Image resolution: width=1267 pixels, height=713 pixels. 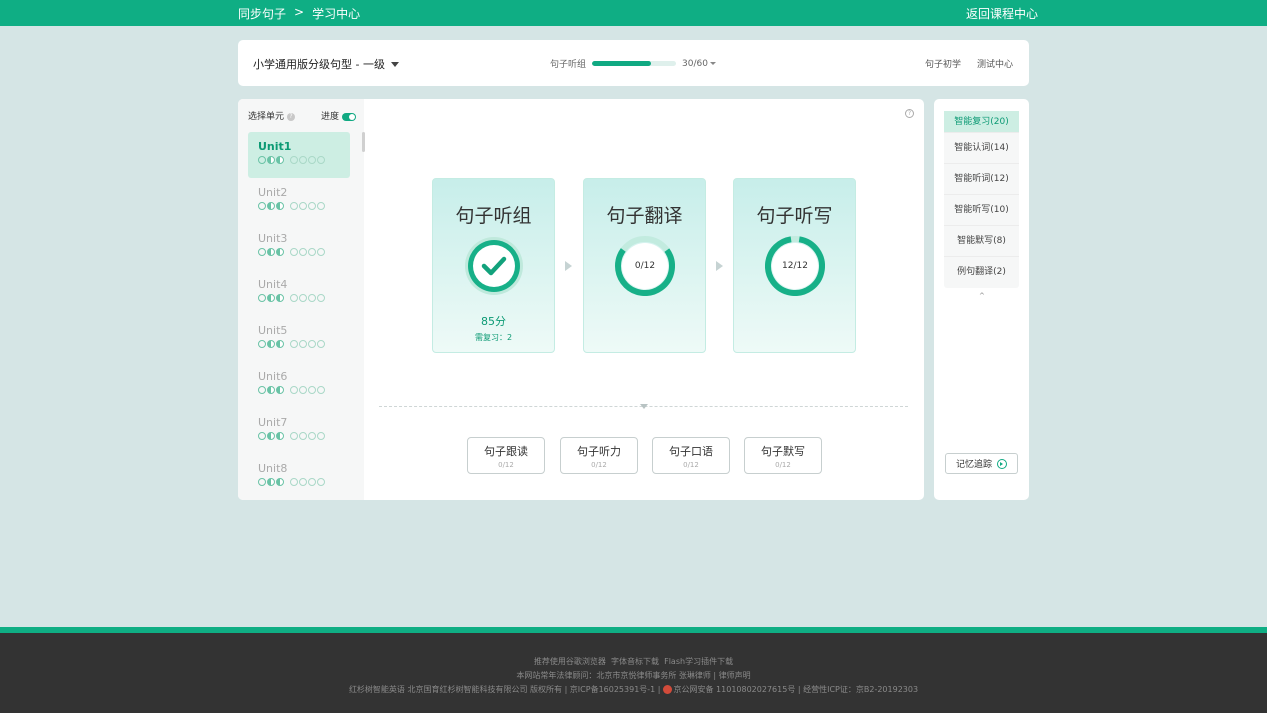 What do you see at coordinates (981, 122) in the screenshot?
I see `smart-review-item: 智能复习(20)` at bounding box center [981, 122].